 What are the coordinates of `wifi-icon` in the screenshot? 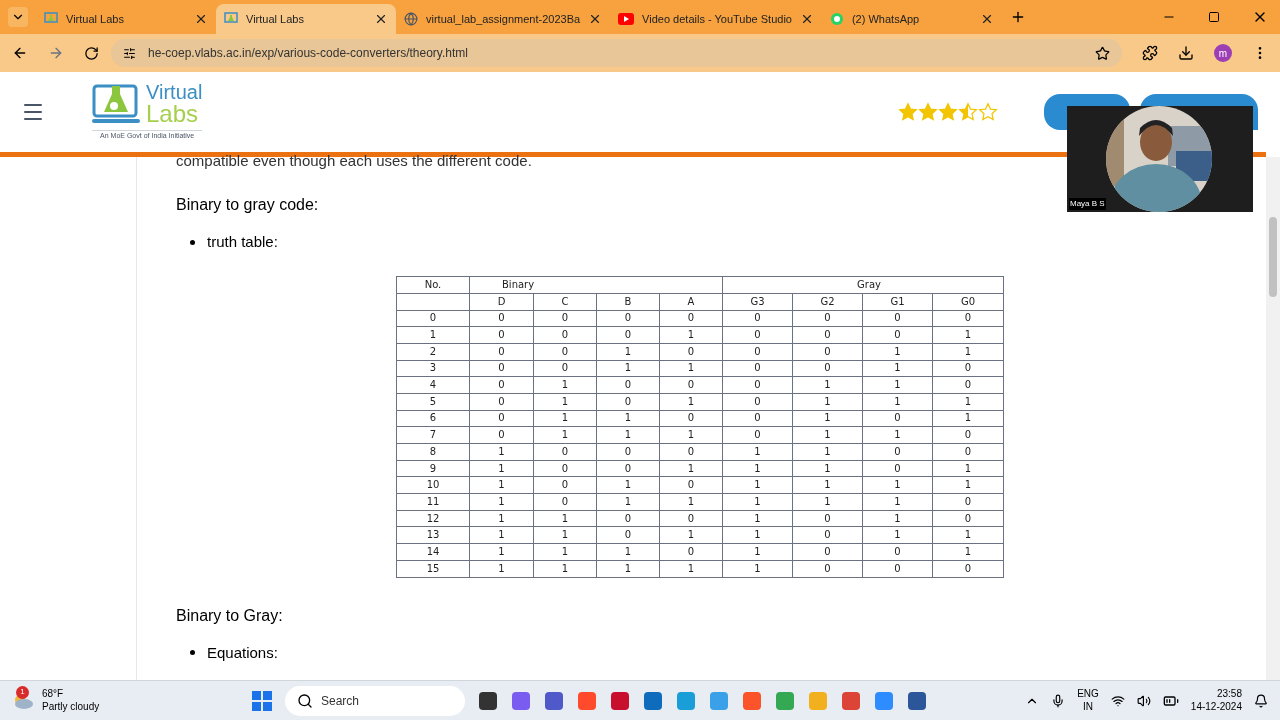 It's located at (1117, 700).